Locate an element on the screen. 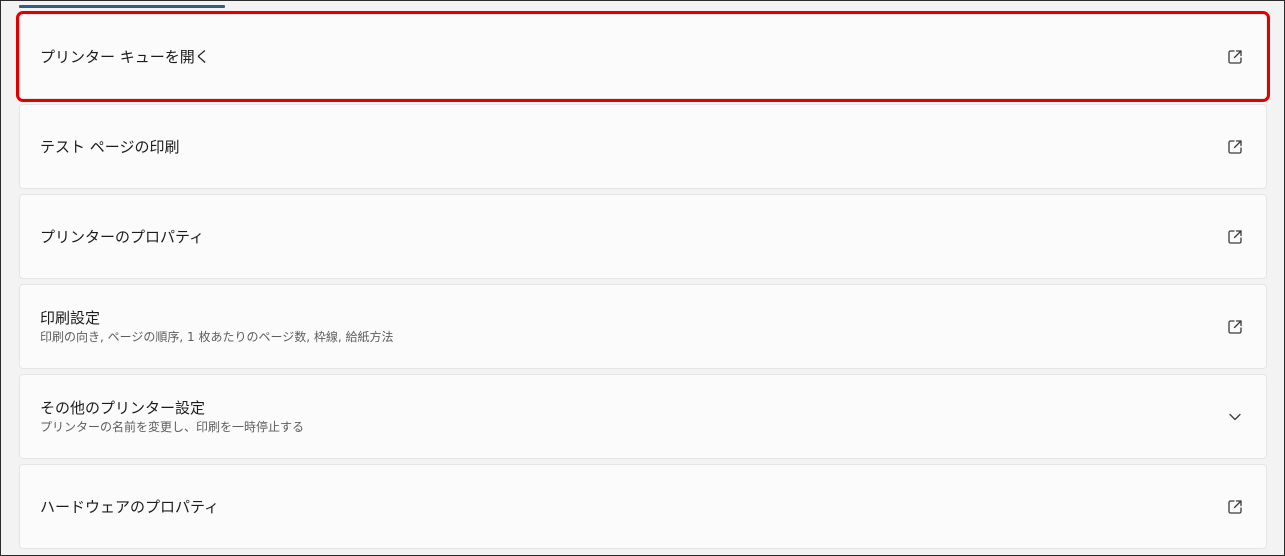 This screenshot has width=1285, height=556. item-title: プリンターのプロパティ is located at coordinates (122, 236).